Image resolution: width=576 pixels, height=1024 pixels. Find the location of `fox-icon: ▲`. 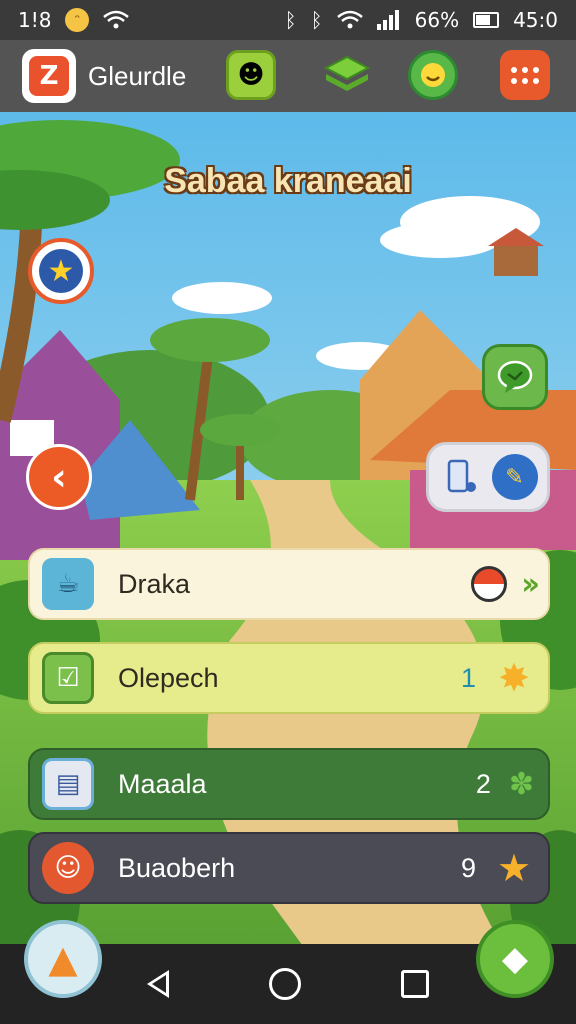

fox-icon: ▲ is located at coordinates (63, 959).